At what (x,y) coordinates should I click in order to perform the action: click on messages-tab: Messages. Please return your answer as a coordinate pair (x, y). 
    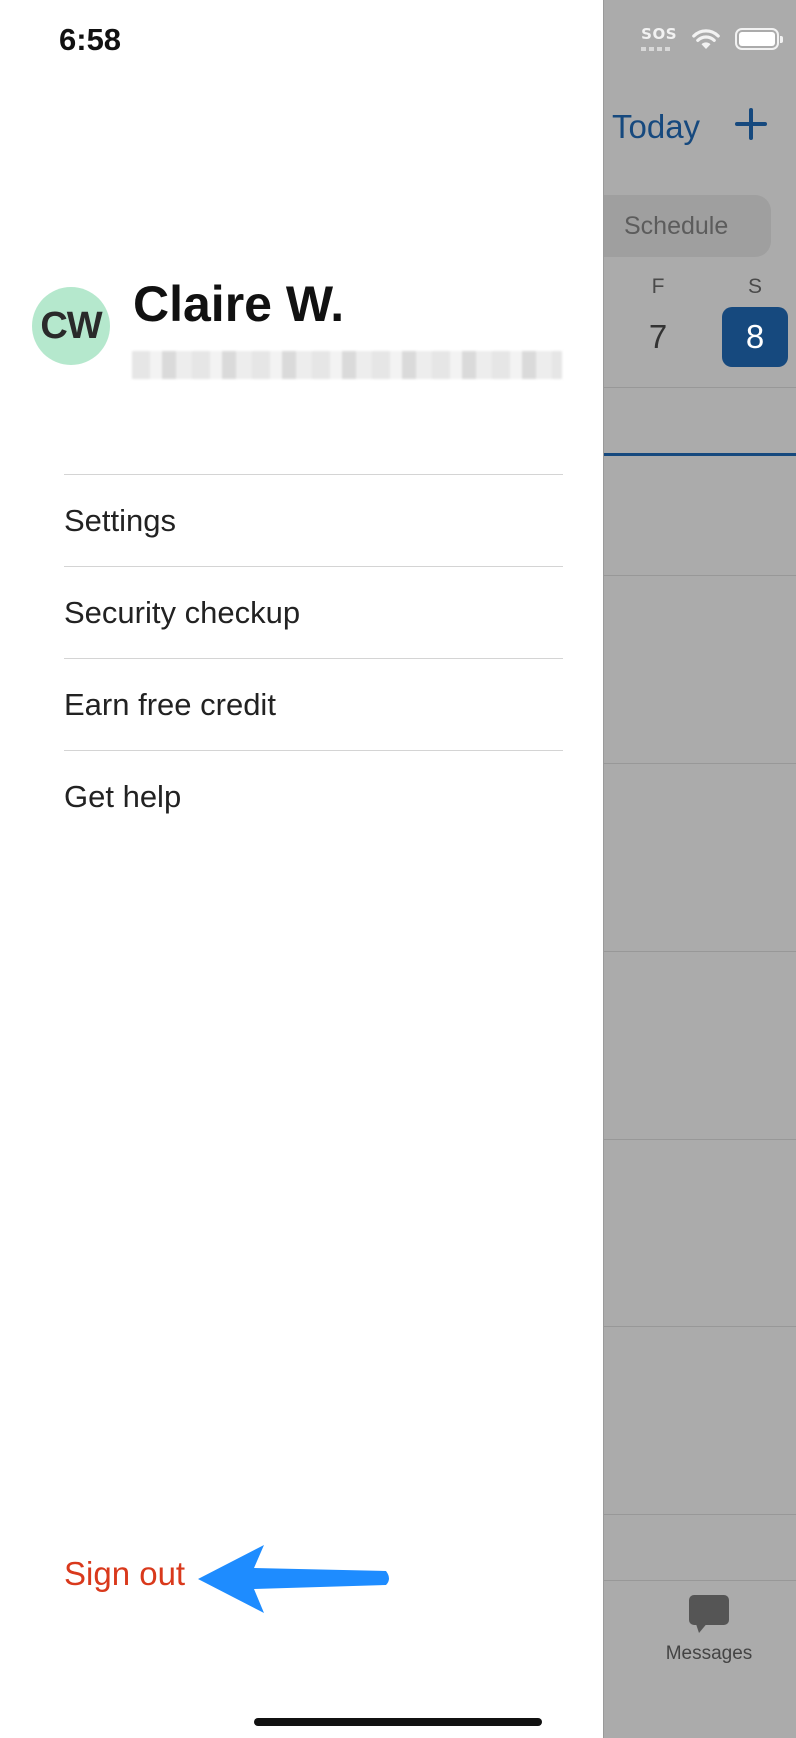
    Looking at the image, I should click on (709, 1630).